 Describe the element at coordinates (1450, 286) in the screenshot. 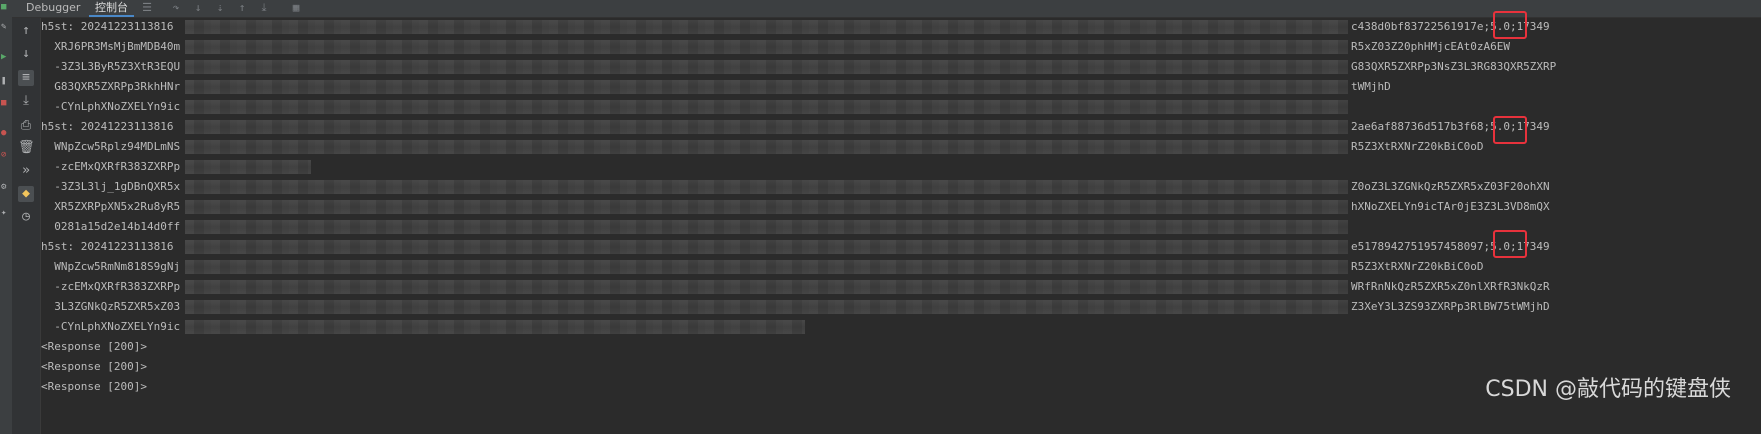

I see `console-line-tail: WRfRnNkQzR5ZXR5xZ0nlXRfR3NkQzR` at that location.